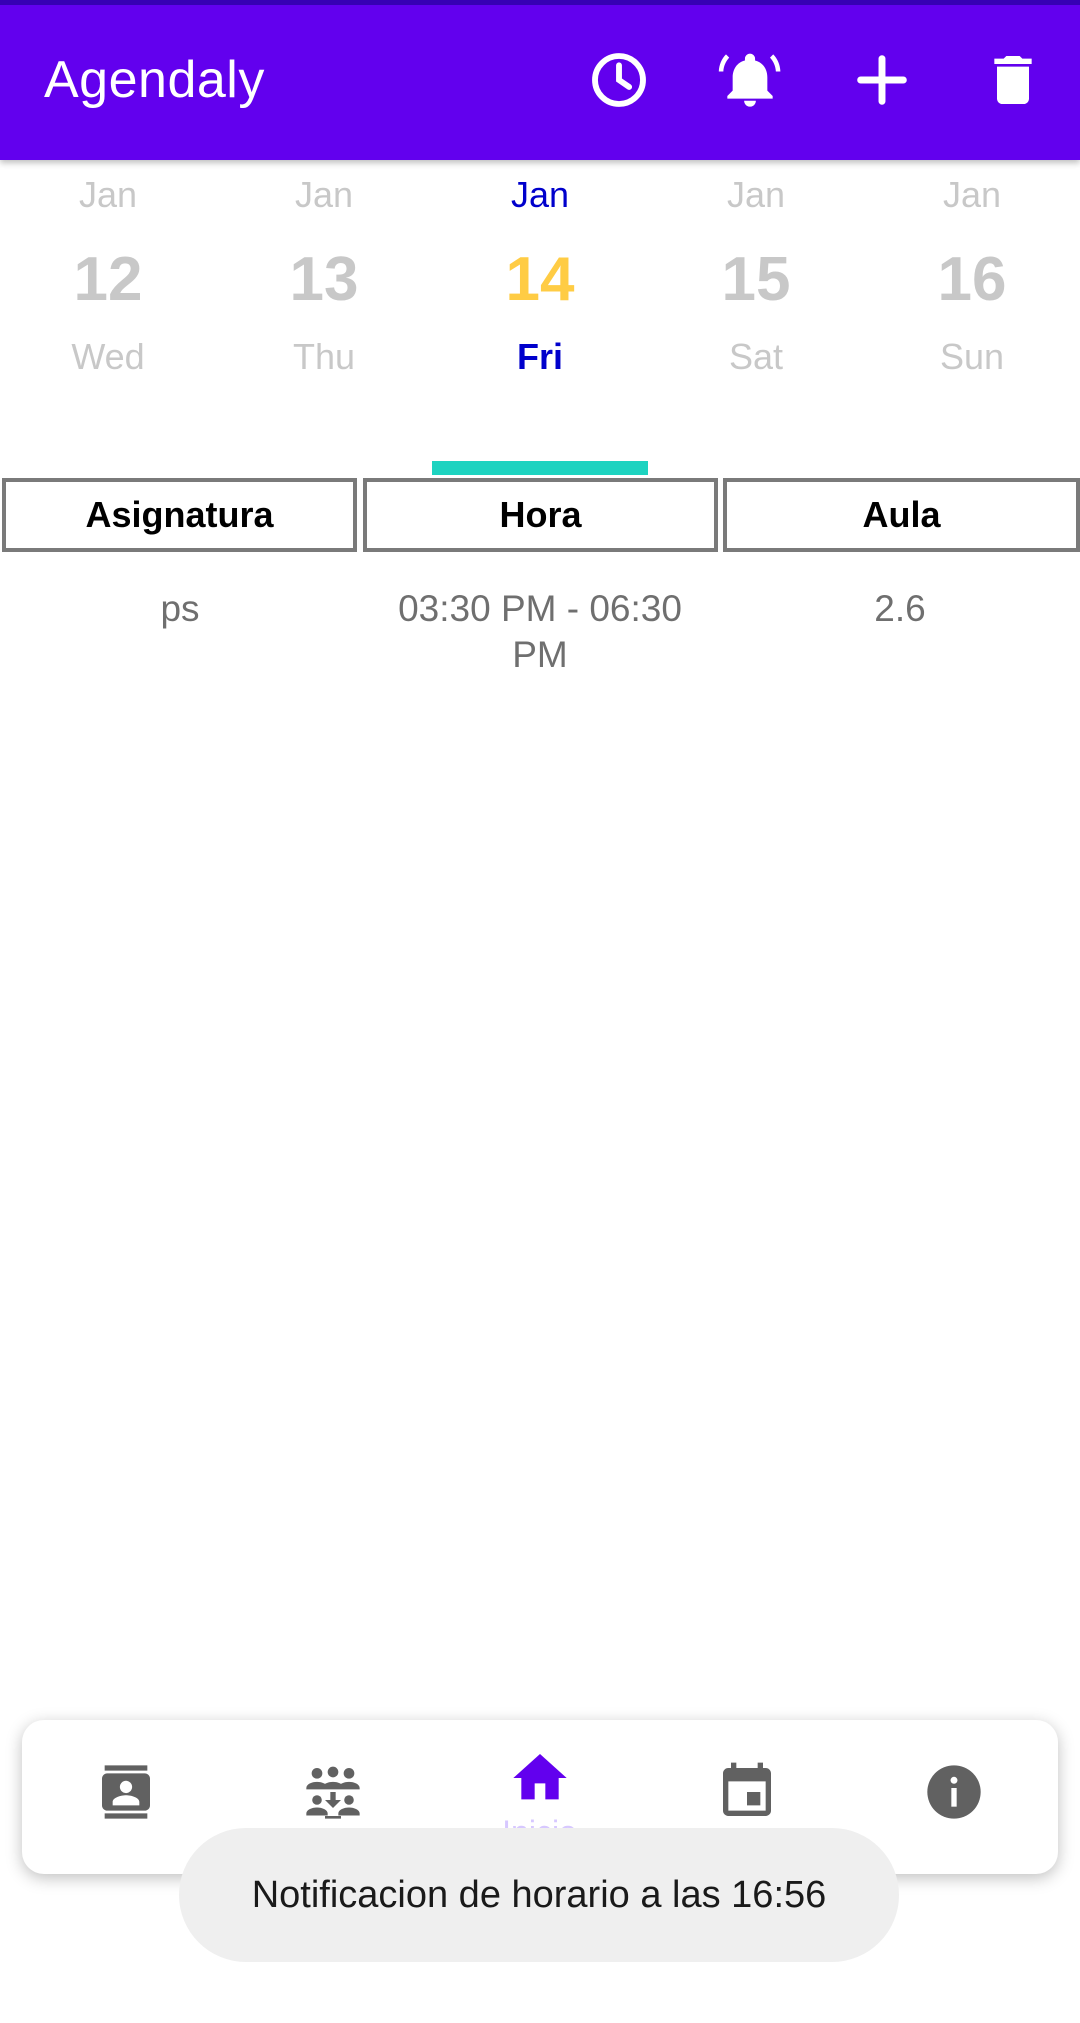  What do you see at coordinates (747, 1789) in the screenshot?
I see `calendar-icon` at bounding box center [747, 1789].